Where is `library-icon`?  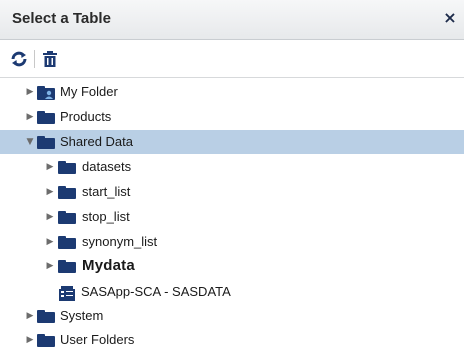
library-icon is located at coordinates (67, 293).